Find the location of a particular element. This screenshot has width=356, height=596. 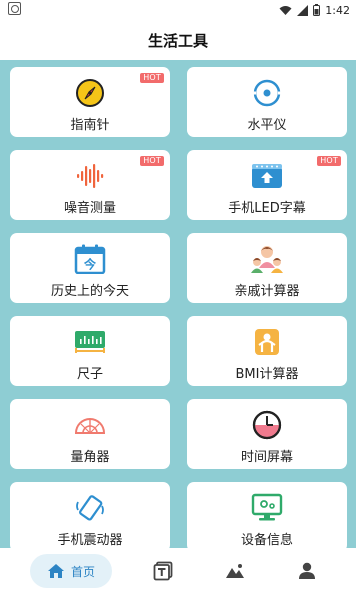

tool-card-time-screen: 时间屏幕 is located at coordinates (267, 434).